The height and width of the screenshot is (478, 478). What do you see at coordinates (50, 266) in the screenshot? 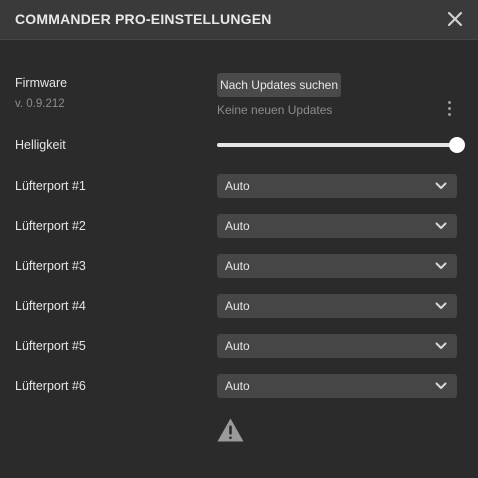
I see `fan-port-label-3: Lüfterport #3` at bounding box center [50, 266].